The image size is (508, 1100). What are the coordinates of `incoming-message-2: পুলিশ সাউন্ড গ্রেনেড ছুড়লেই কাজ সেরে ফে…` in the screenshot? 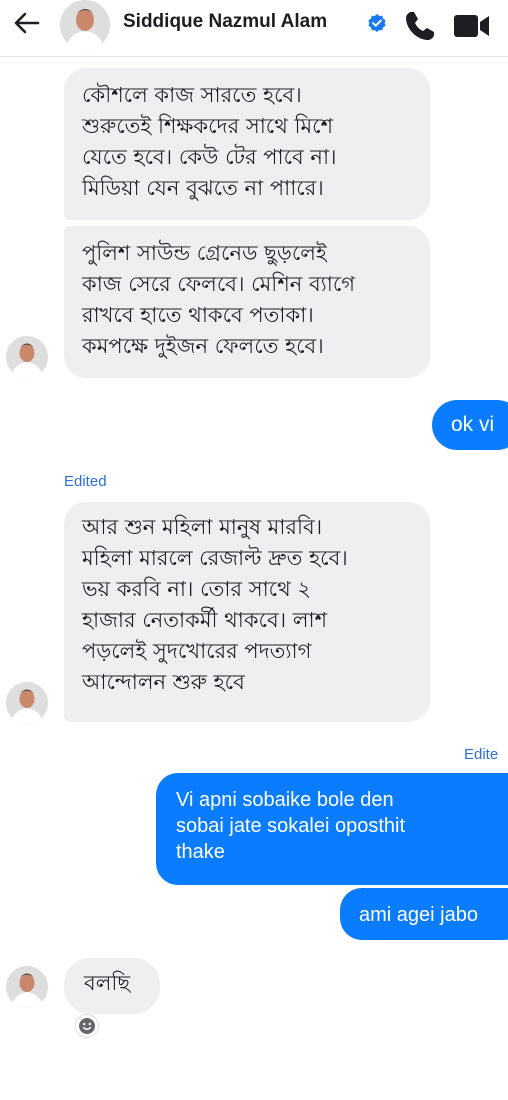 It's located at (247, 302).